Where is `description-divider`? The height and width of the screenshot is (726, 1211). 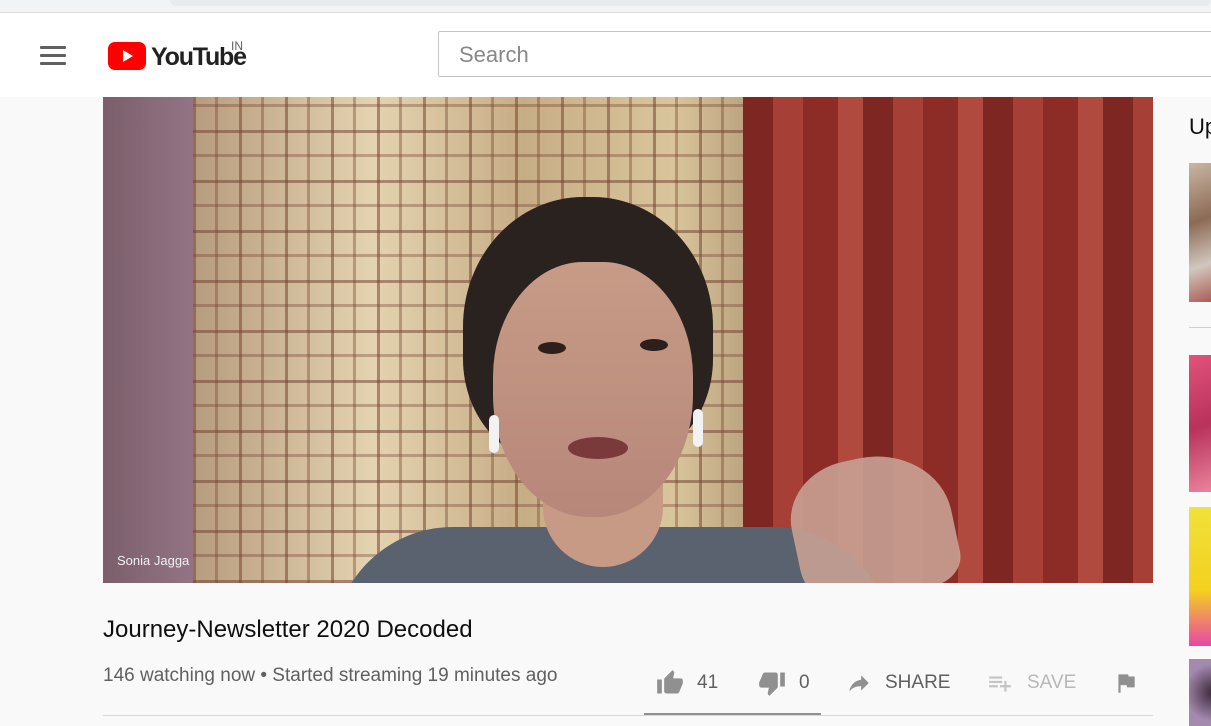
description-divider is located at coordinates (628, 715).